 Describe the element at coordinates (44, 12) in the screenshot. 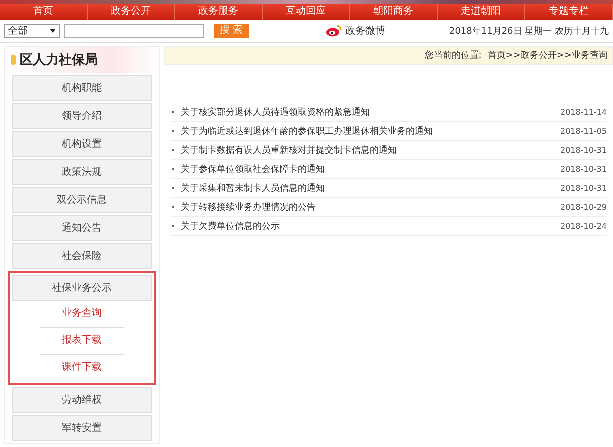

I see `nav-link: 首页` at that location.